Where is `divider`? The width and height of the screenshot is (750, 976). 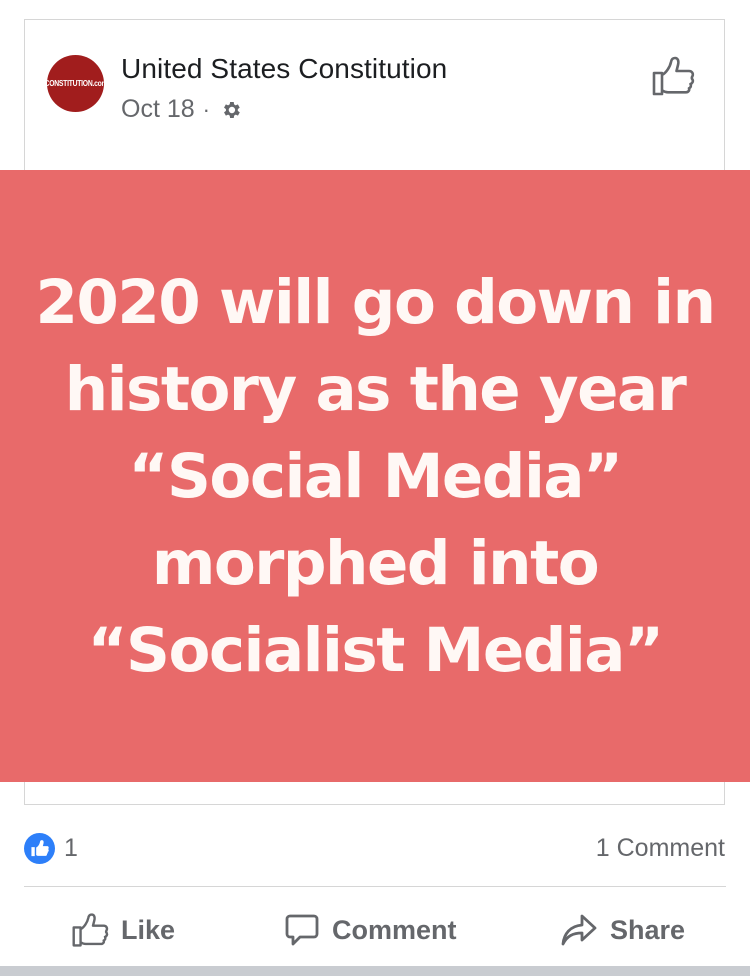 divider is located at coordinates (375, 886).